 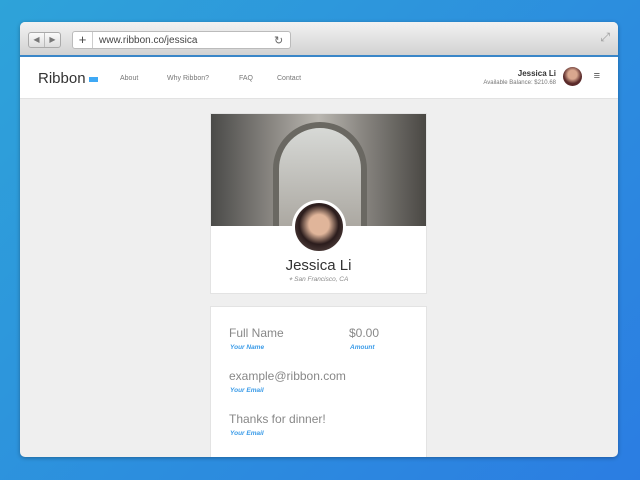 I want to click on profile-card: Jessica Li ⌖ San Francisco, CA, so click(x=318, y=203).